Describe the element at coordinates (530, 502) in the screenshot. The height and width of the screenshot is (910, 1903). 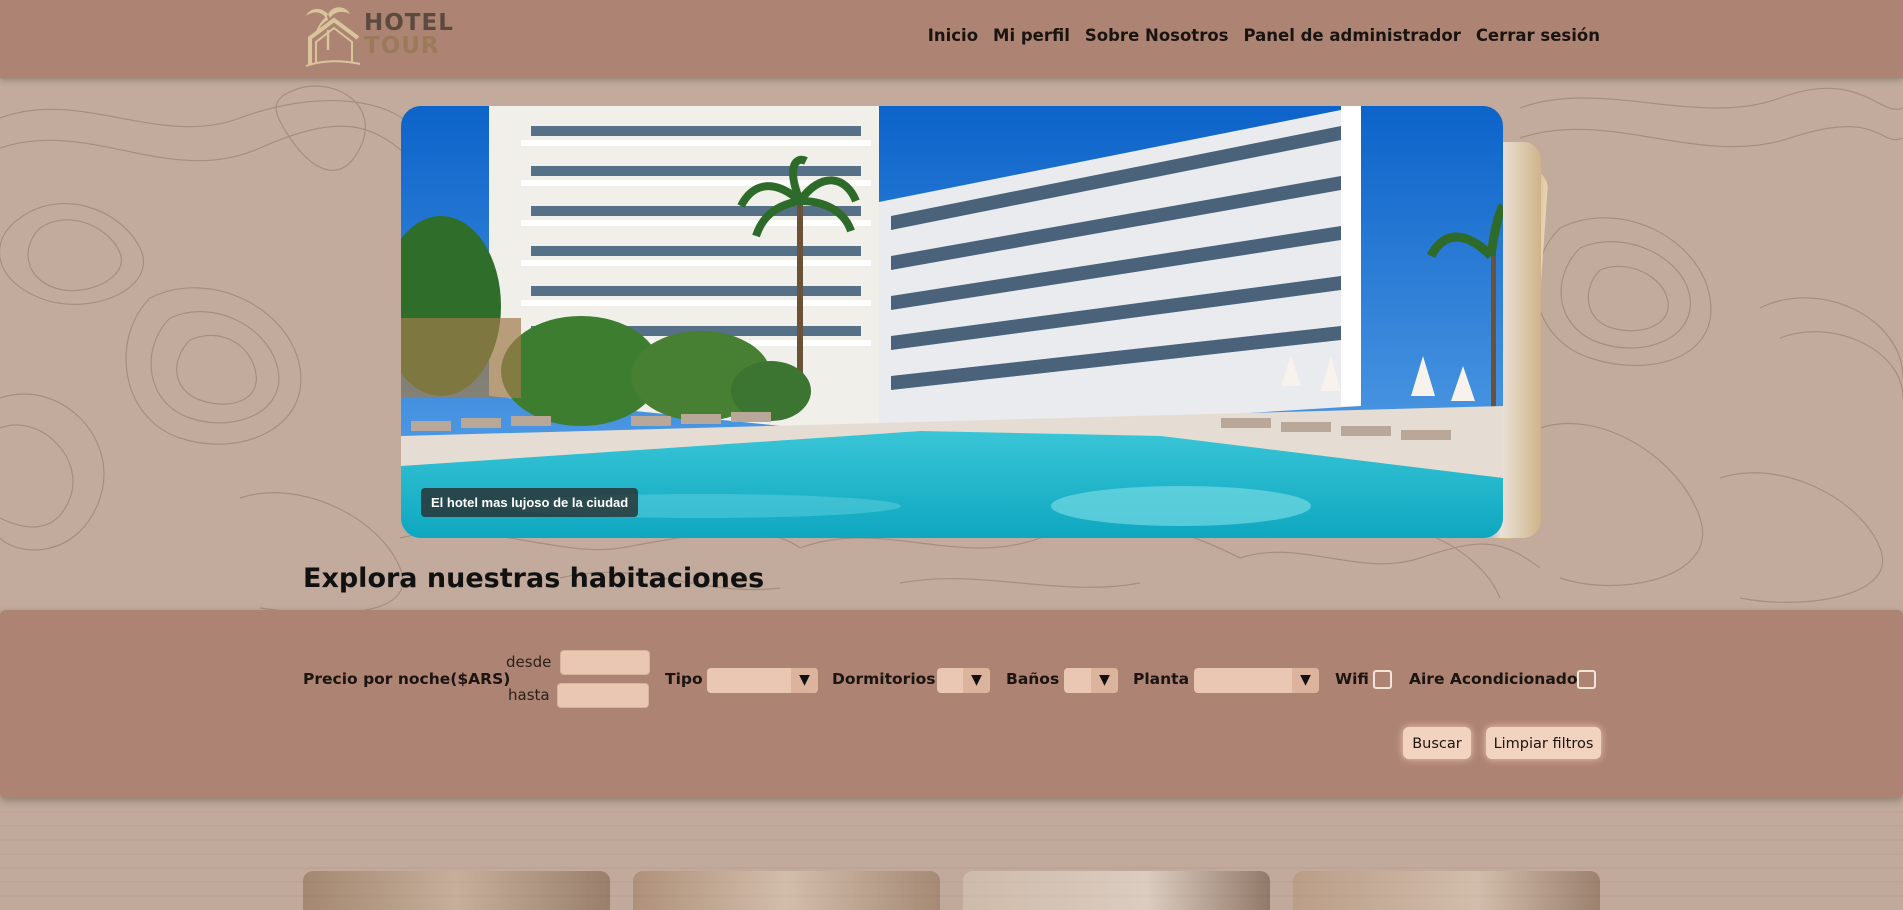
I see `carousel-caption: El hotel mas lujoso de la ciudad` at that location.